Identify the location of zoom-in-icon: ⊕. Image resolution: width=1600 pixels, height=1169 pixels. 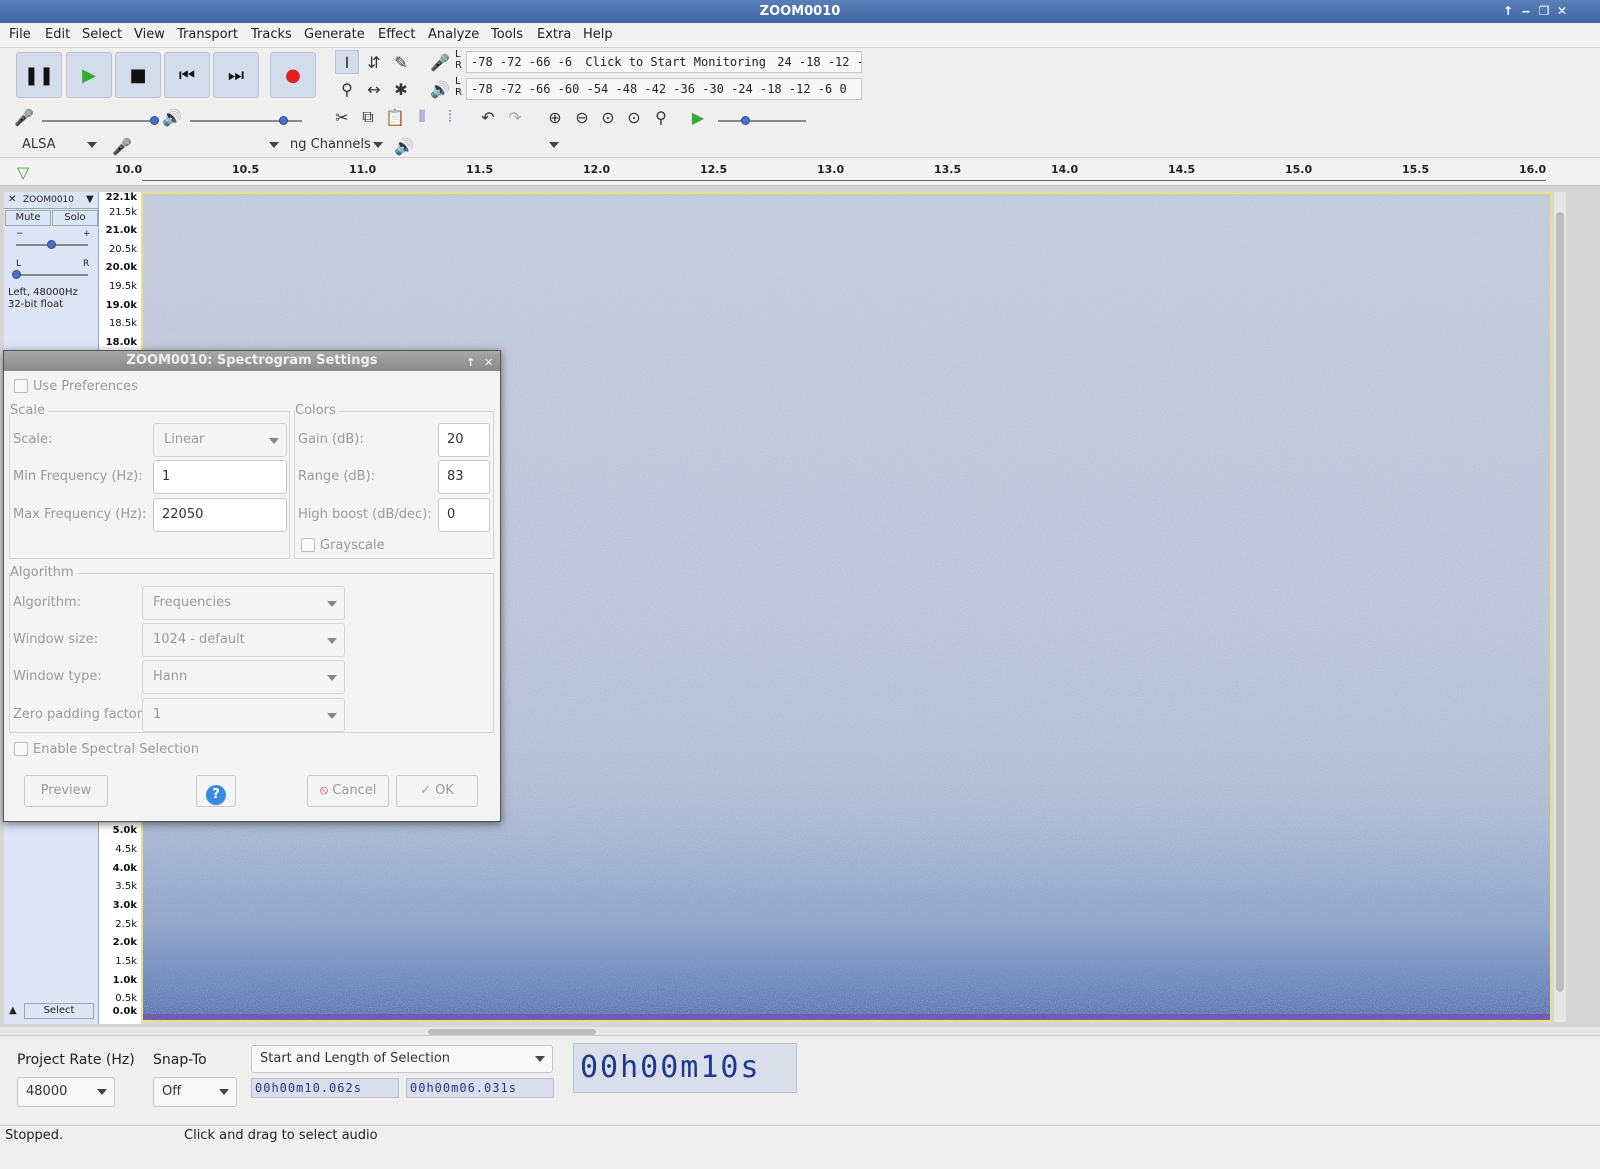
(555, 117).